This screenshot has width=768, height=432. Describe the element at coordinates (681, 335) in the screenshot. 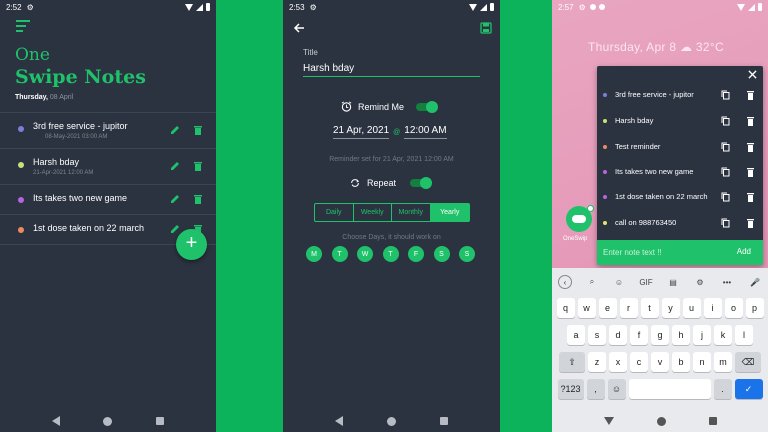

I see `key: h` at that location.